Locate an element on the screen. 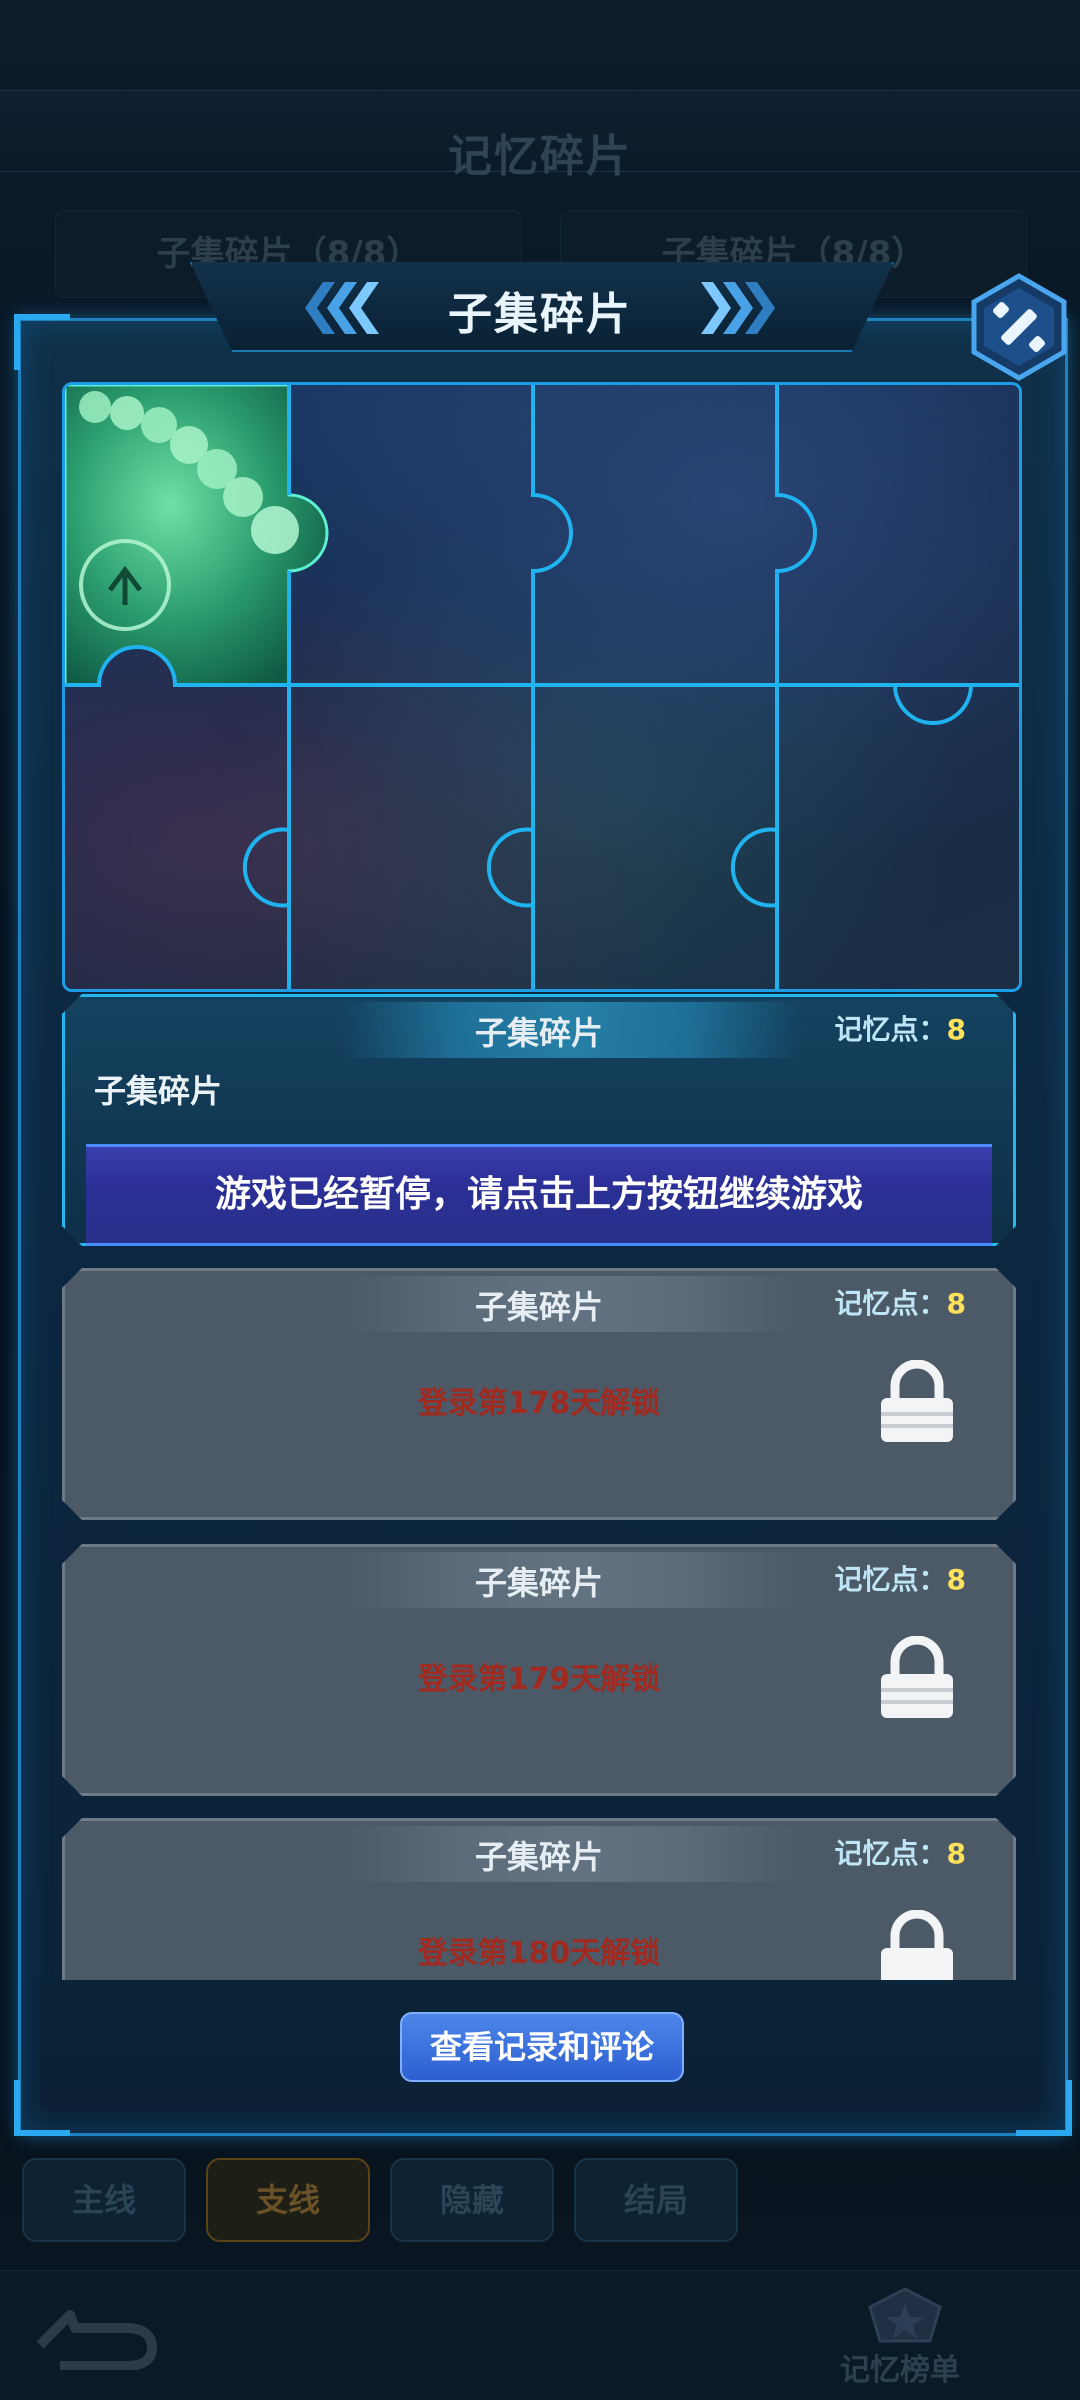 This screenshot has width=1080, height=2400. view-records-button: 查看记录和评论 is located at coordinates (542, 2047).